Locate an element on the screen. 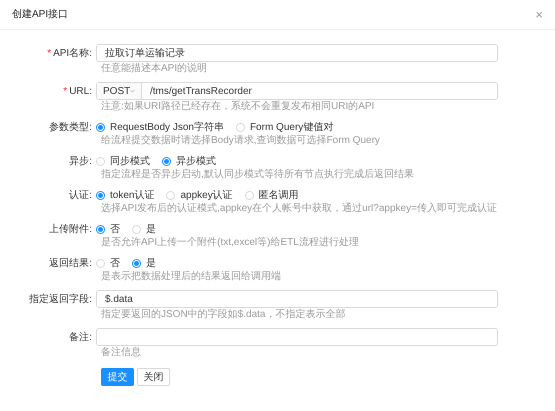  field-label: 指定返回字段: is located at coordinates (60, 299).